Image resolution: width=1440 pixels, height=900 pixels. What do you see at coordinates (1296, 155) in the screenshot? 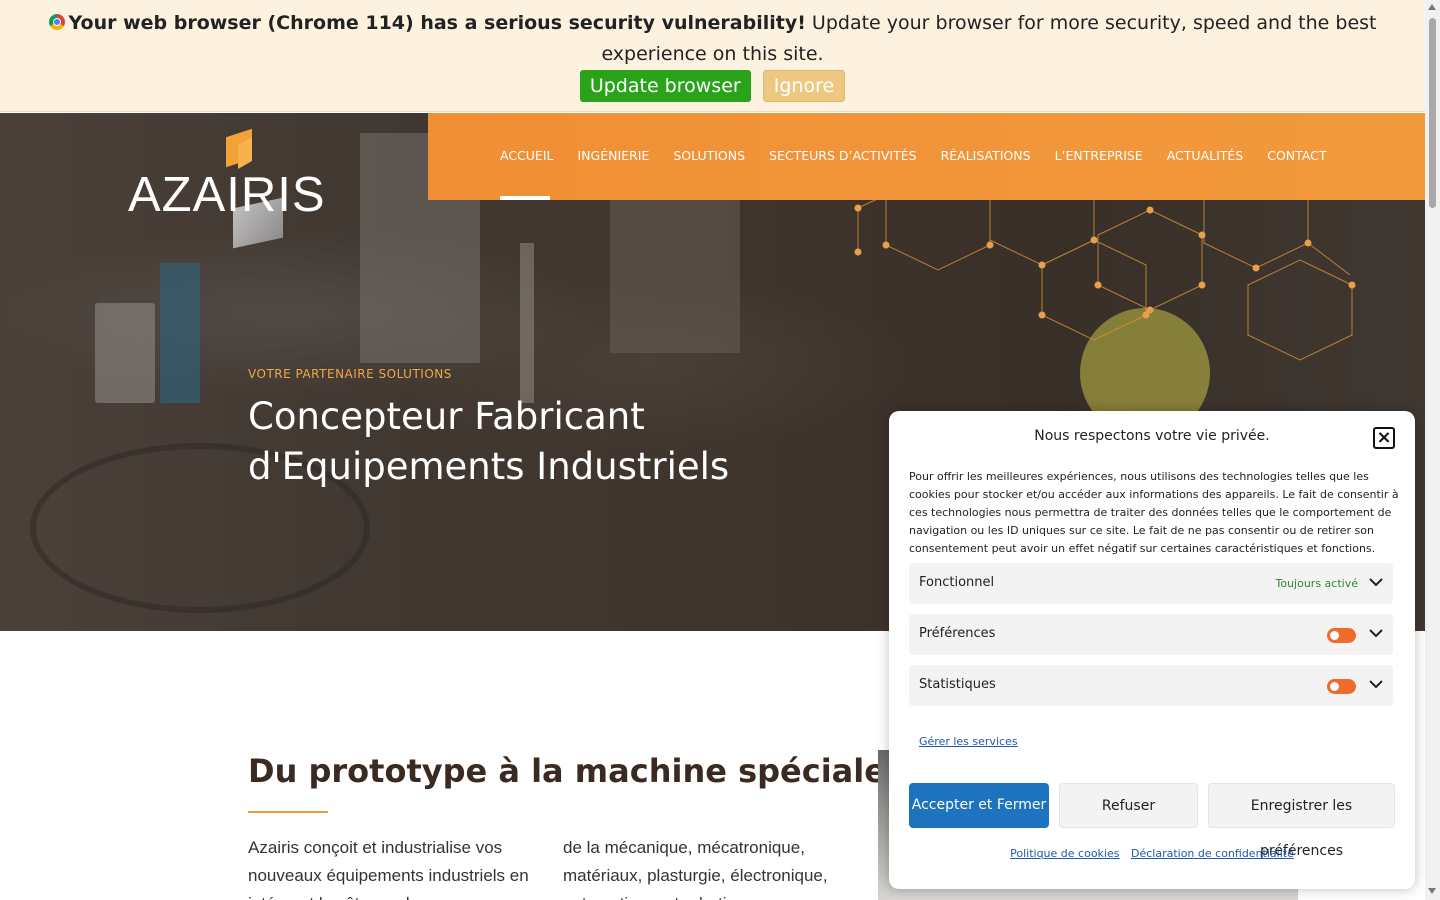
I see `nav-item-contact: CONTACT` at bounding box center [1296, 155].